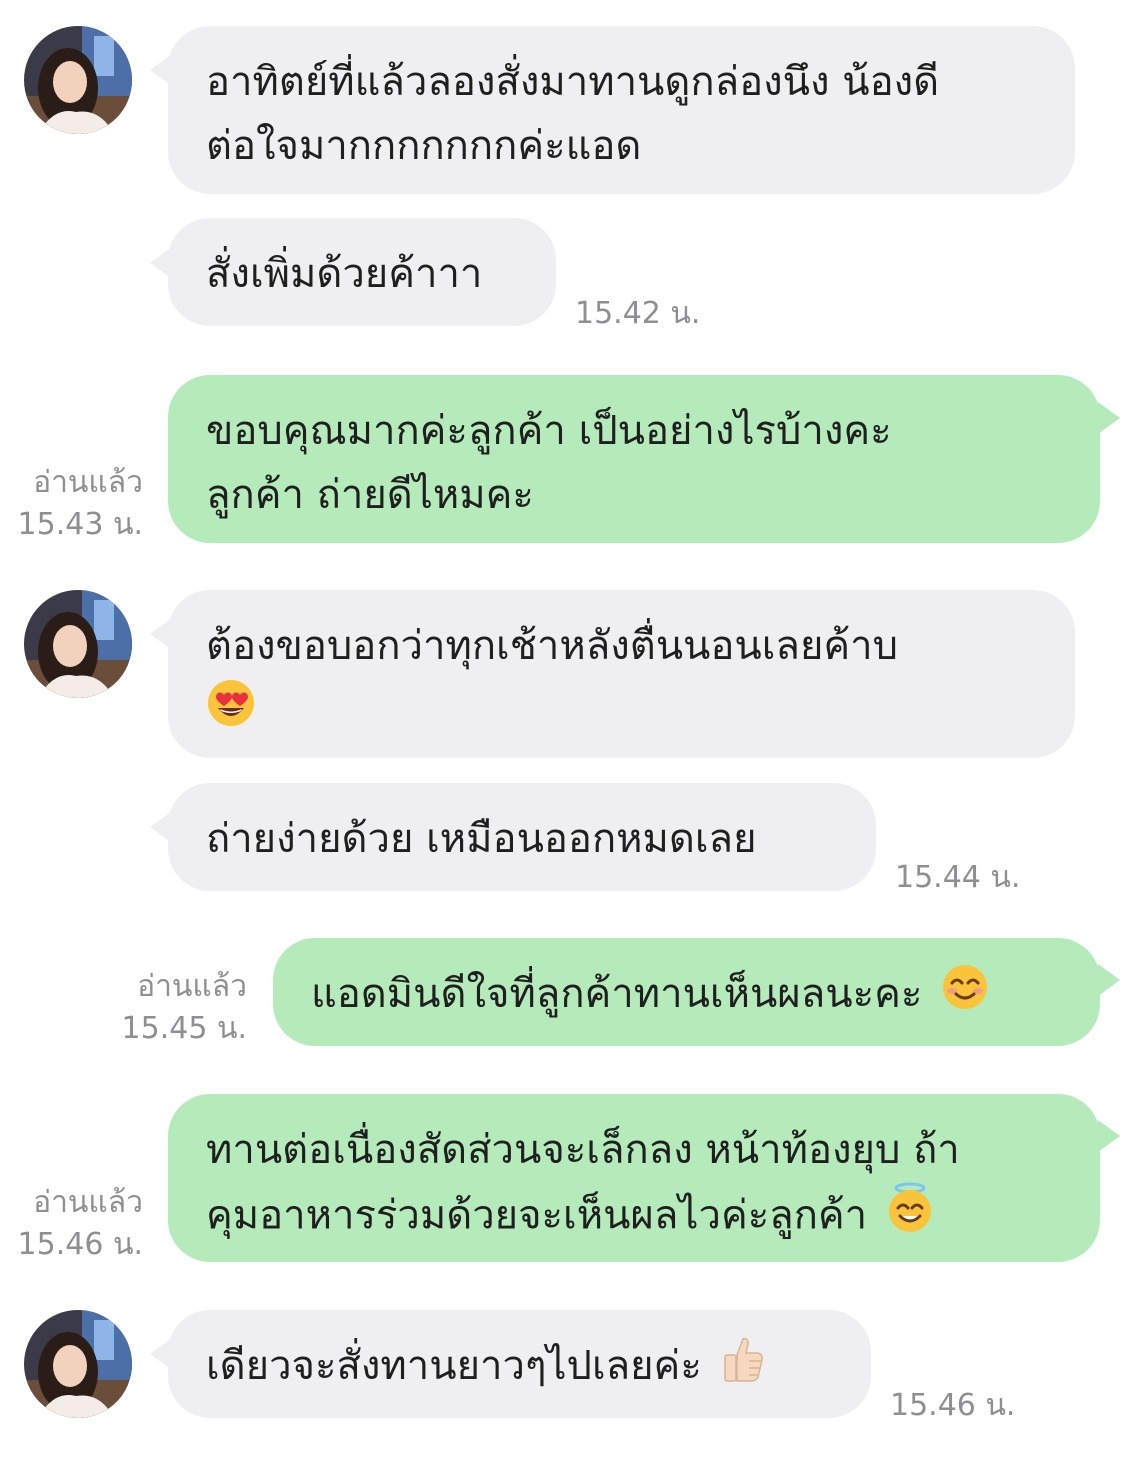  Describe the element at coordinates (910, 1217) in the screenshot. I see `halo-emoji` at that location.